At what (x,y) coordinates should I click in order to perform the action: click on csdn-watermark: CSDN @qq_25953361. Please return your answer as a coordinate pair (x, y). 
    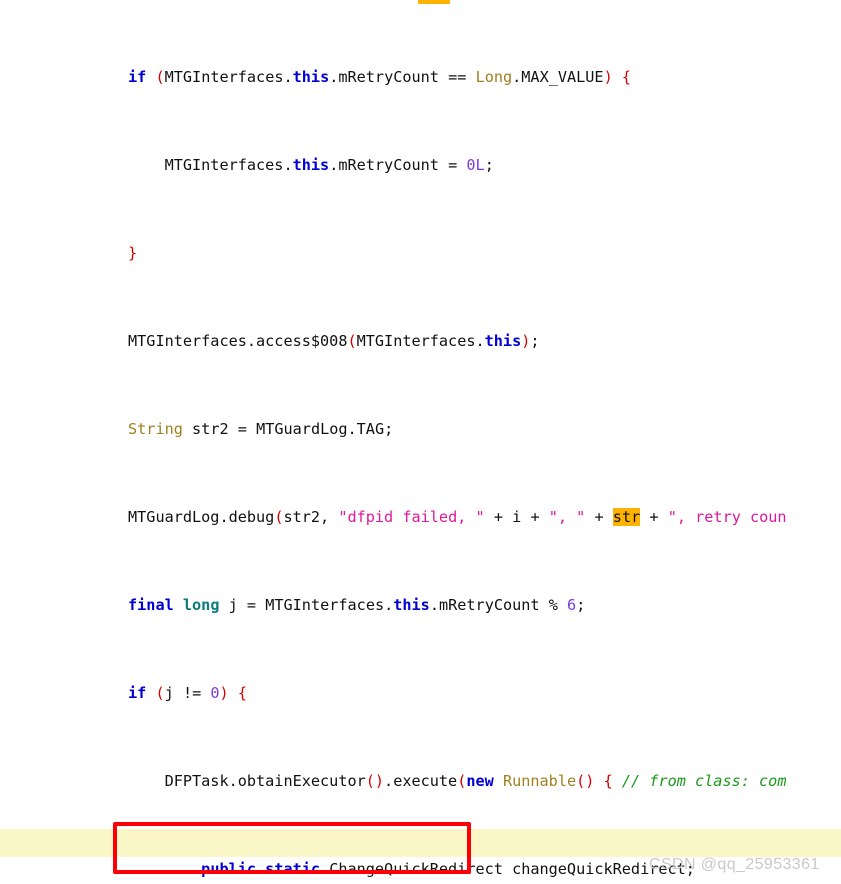
    Looking at the image, I should click on (734, 864).